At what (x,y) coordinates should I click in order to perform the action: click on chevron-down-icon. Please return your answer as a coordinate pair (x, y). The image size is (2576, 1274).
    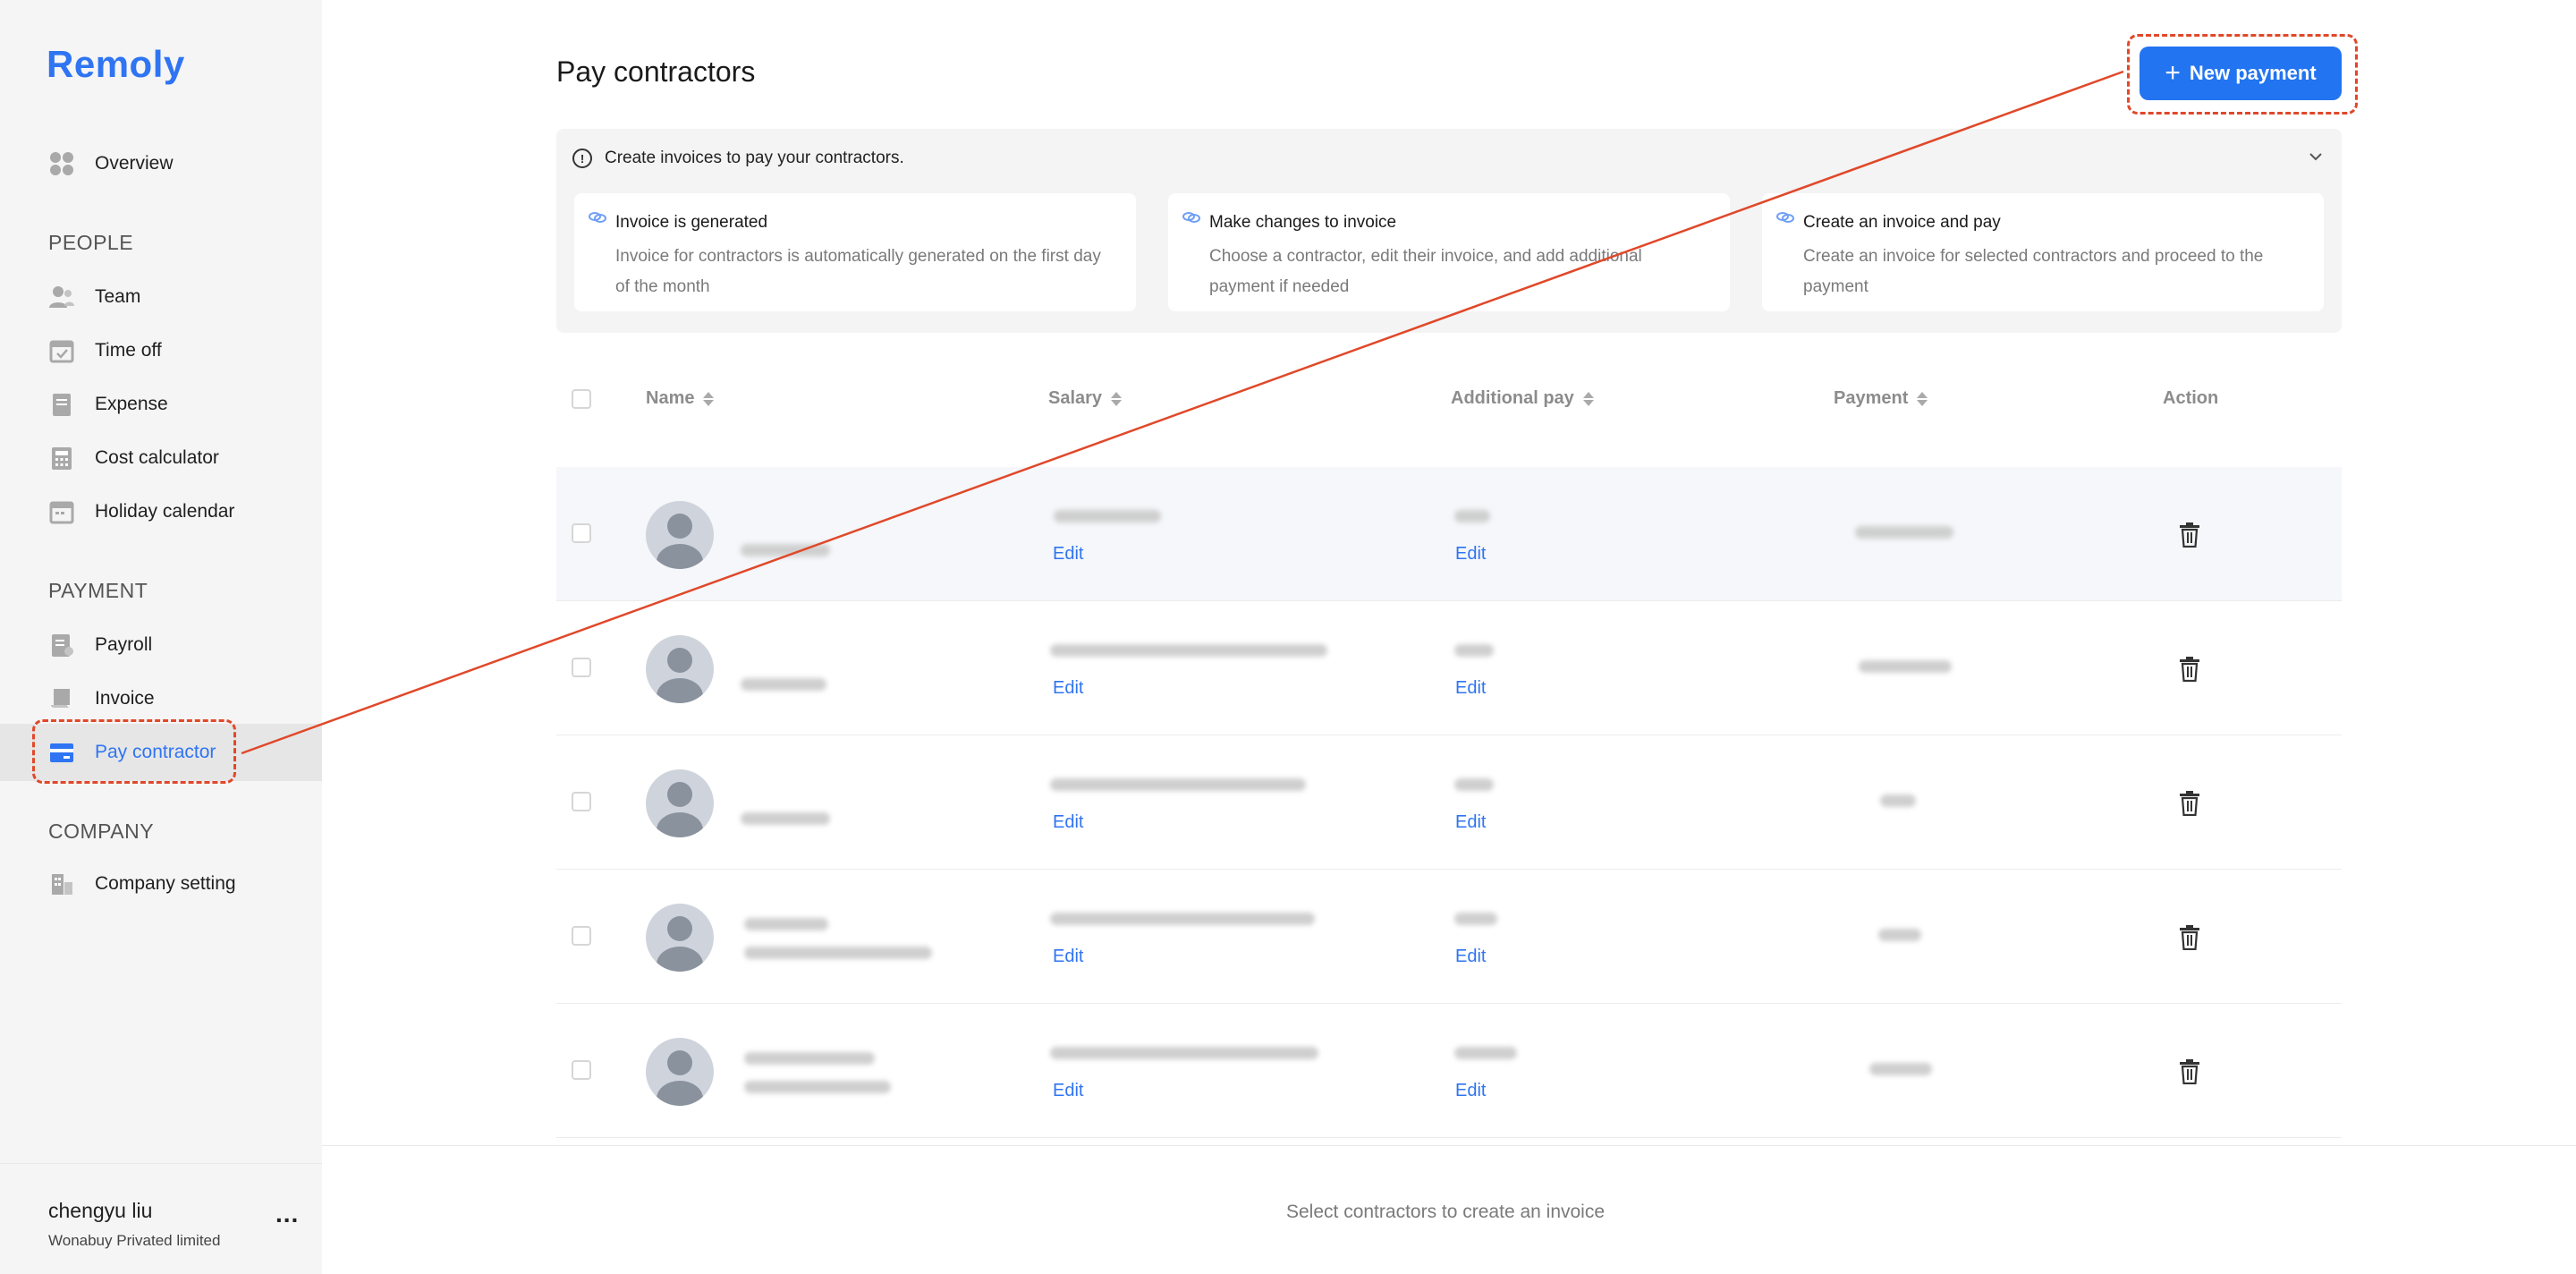
    Looking at the image, I should click on (2316, 157).